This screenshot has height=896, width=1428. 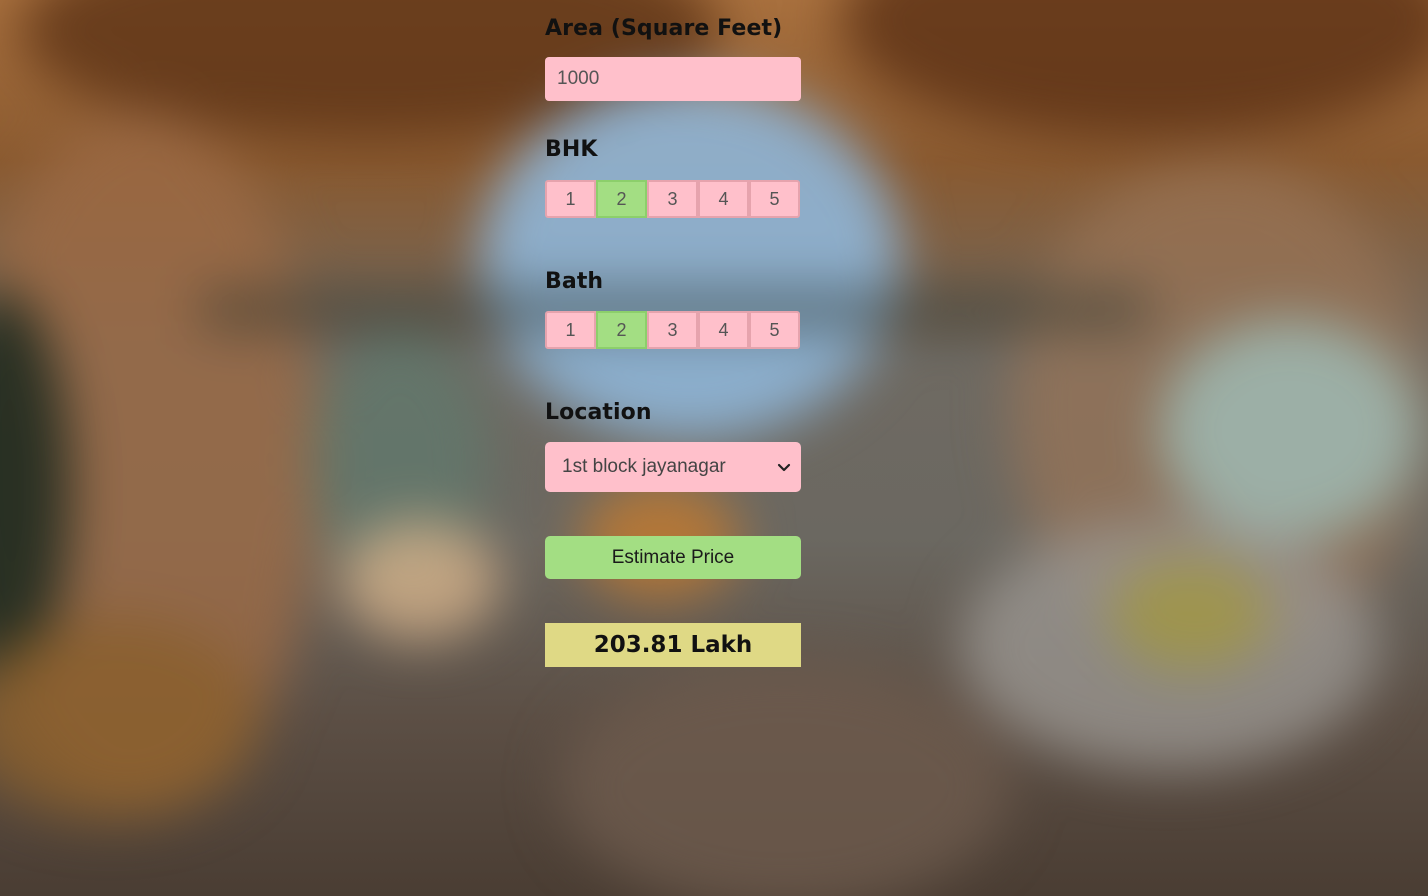 I want to click on location-label: Location, so click(x=598, y=412).